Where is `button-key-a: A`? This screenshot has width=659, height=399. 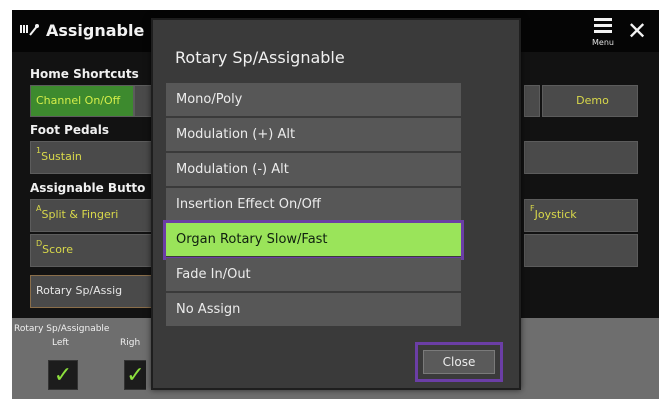
button-key-a: A is located at coordinates (39, 208).